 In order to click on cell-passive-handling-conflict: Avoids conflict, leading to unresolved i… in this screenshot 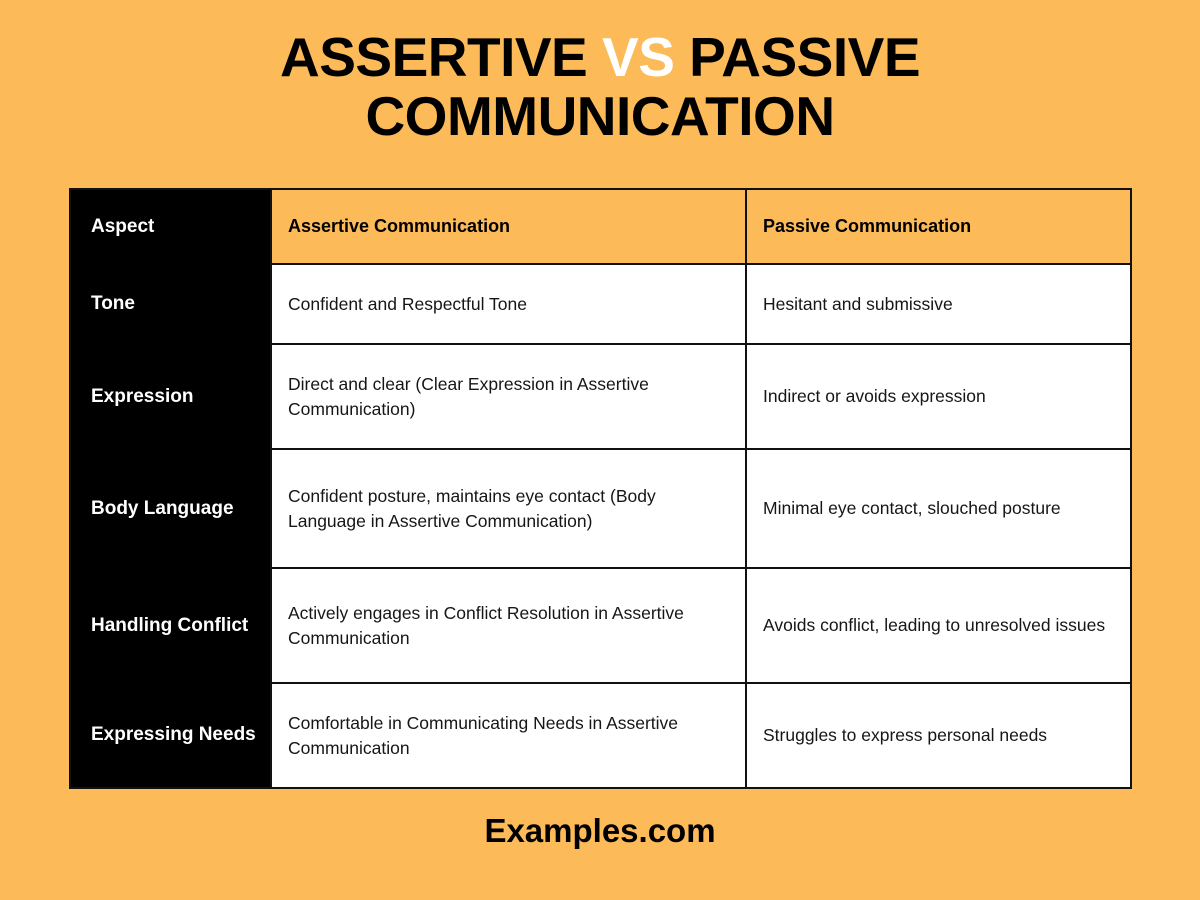, I will do `click(937, 625)`.